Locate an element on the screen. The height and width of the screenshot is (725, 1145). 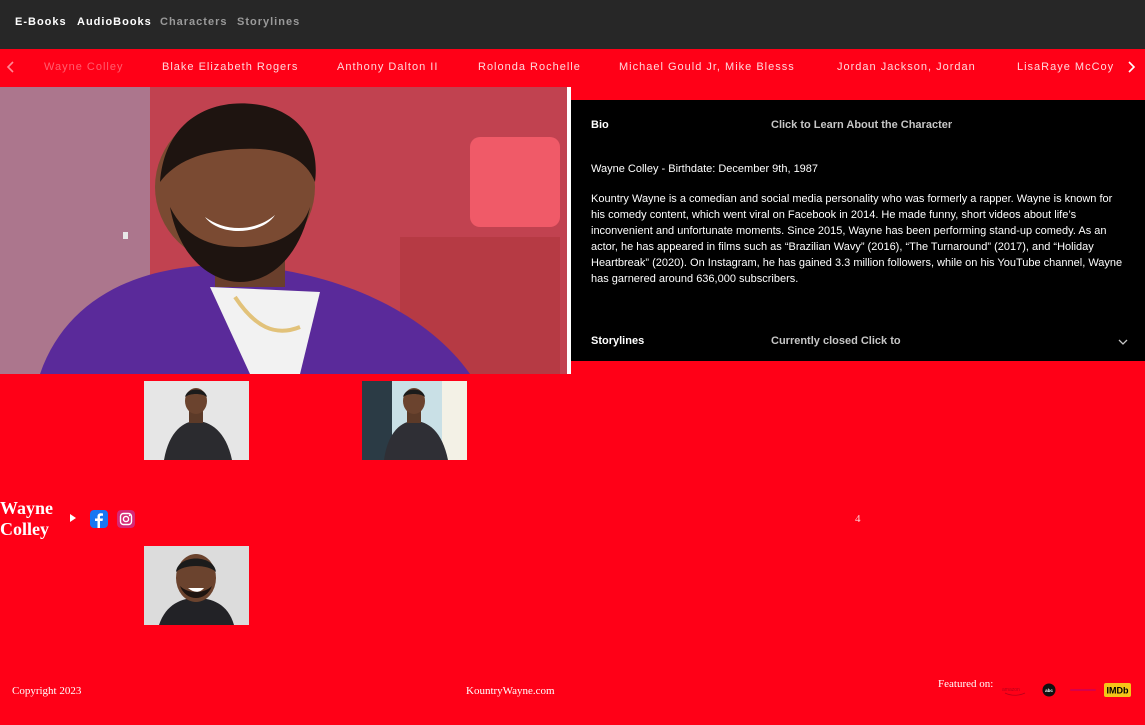
nav-characters: Characters is located at coordinates (193, 22).